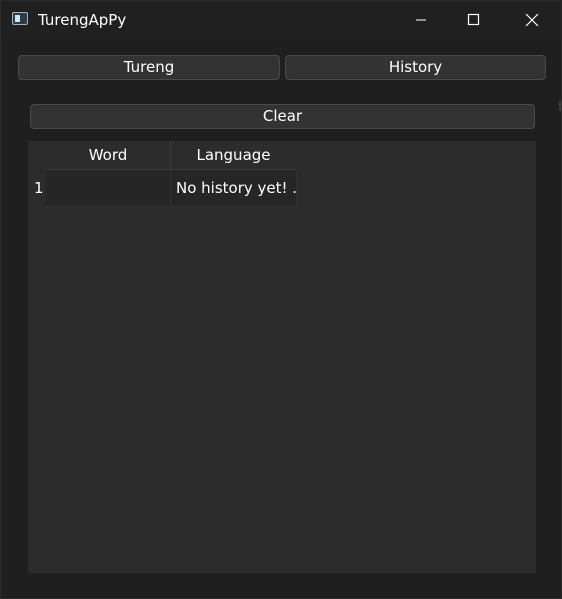  What do you see at coordinates (560, 106) in the screenshot?
I see `resize-edge` at bounding box center [560, 106].